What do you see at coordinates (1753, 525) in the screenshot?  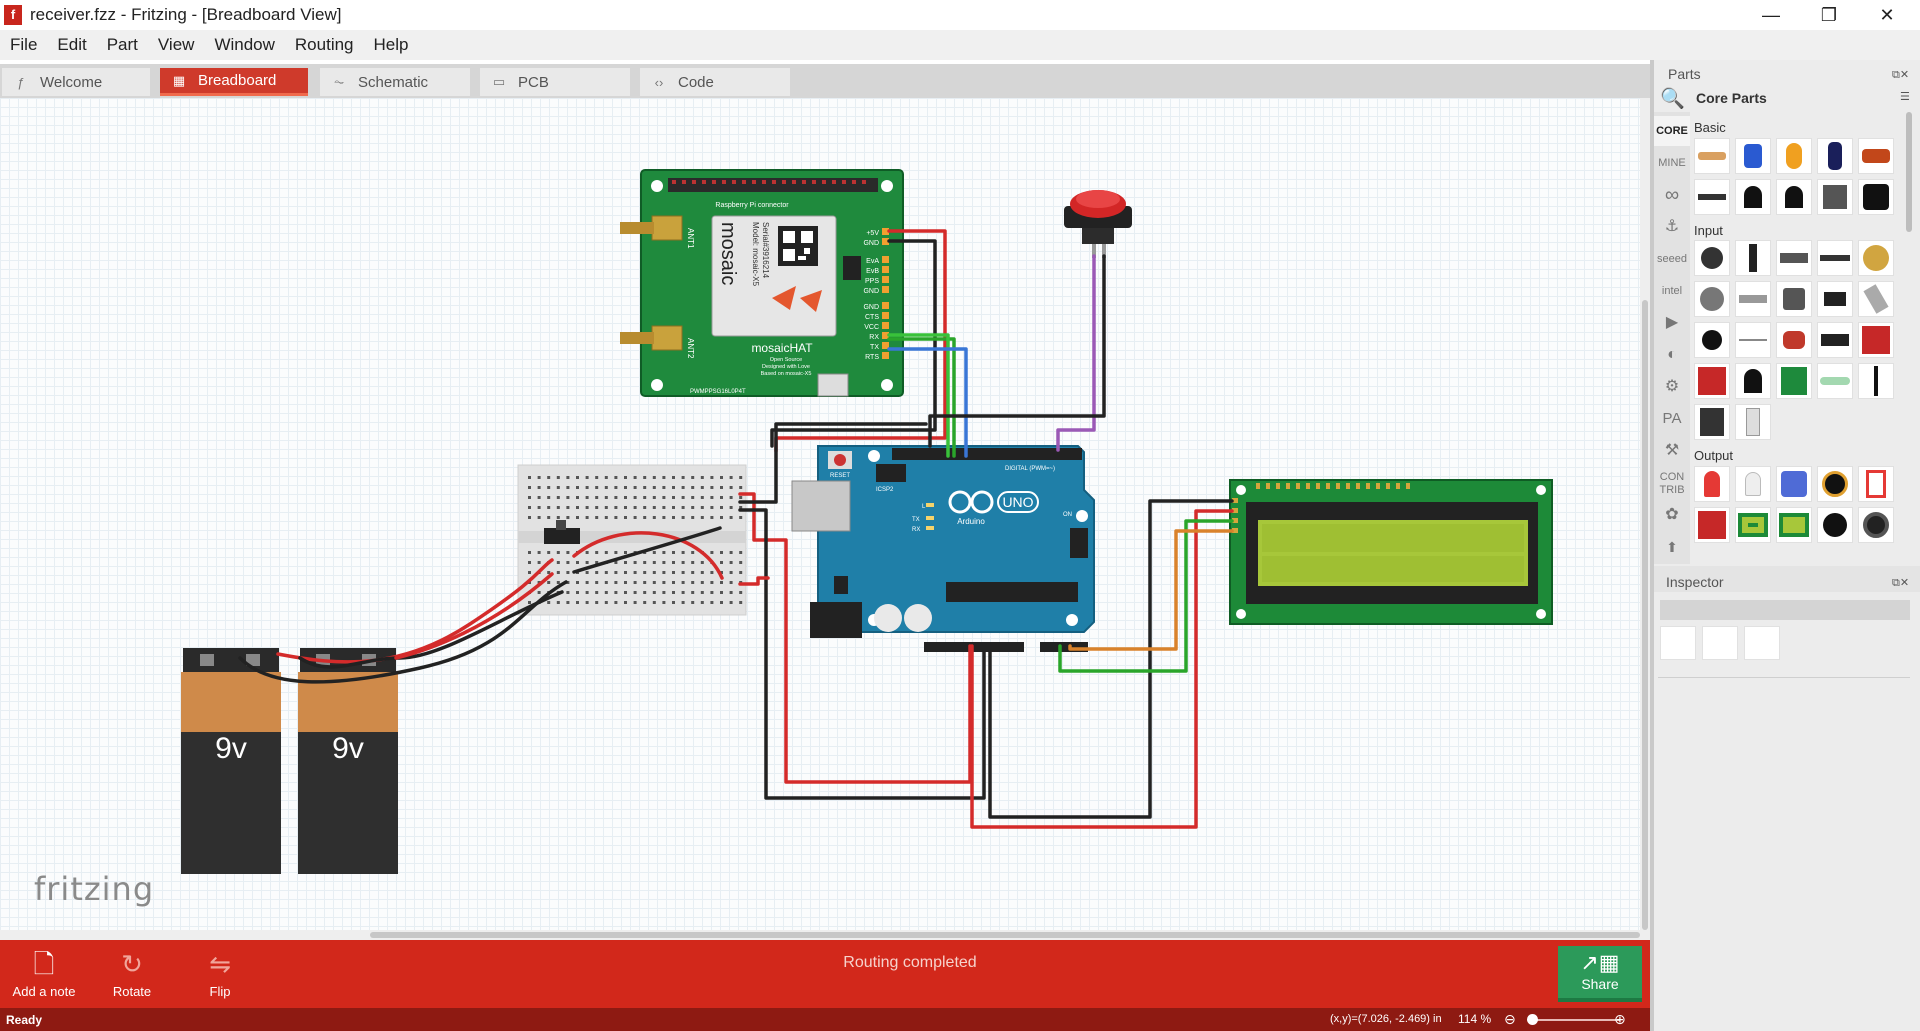 I see `lcd-part` at bounding box center [1753, 525].